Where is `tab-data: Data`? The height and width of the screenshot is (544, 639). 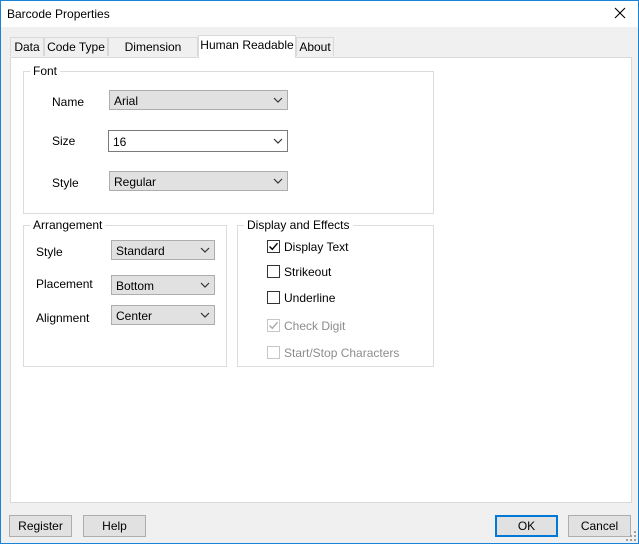
tab-data: Data is located at coordinates (27, 46).